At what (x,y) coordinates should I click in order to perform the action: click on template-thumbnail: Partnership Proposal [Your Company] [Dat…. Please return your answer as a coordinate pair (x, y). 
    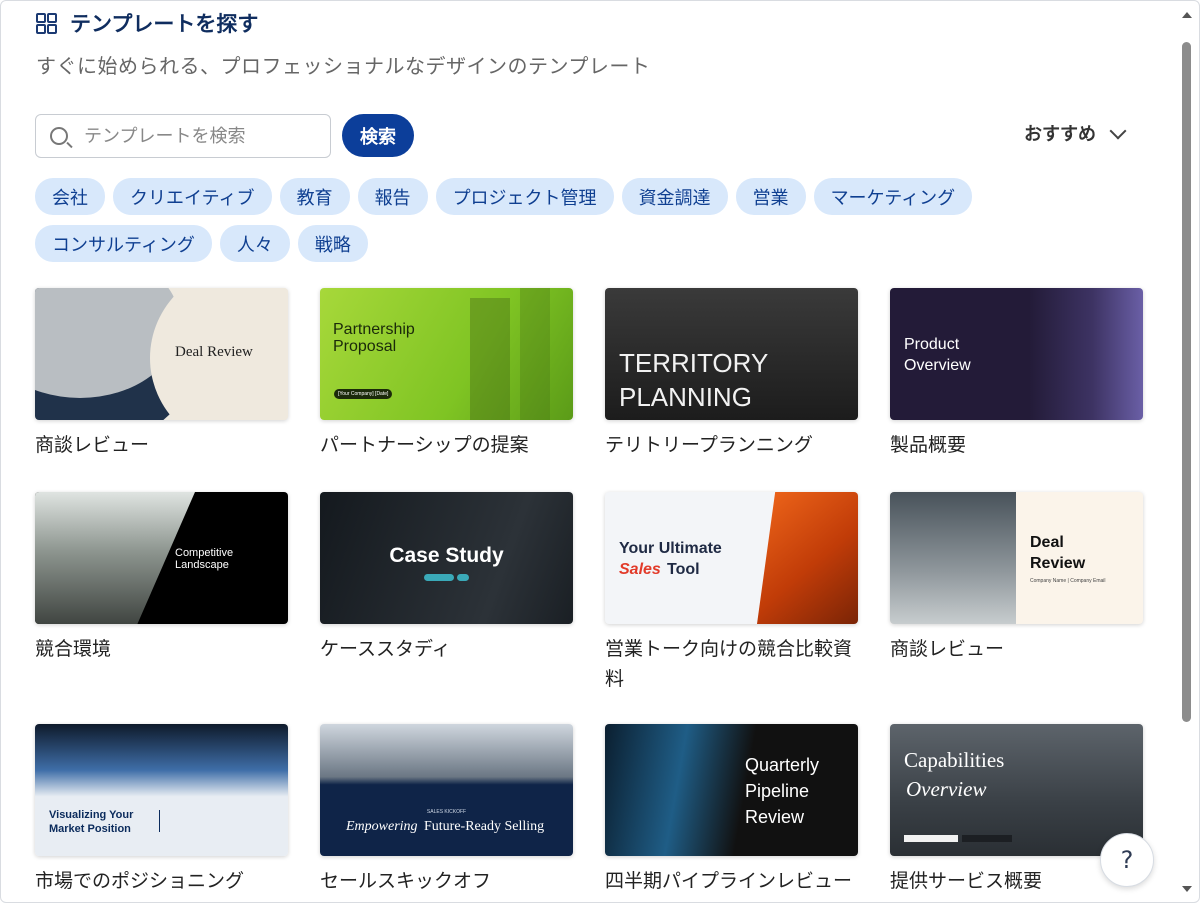
    Looking at the image, I should click on (446, 354).